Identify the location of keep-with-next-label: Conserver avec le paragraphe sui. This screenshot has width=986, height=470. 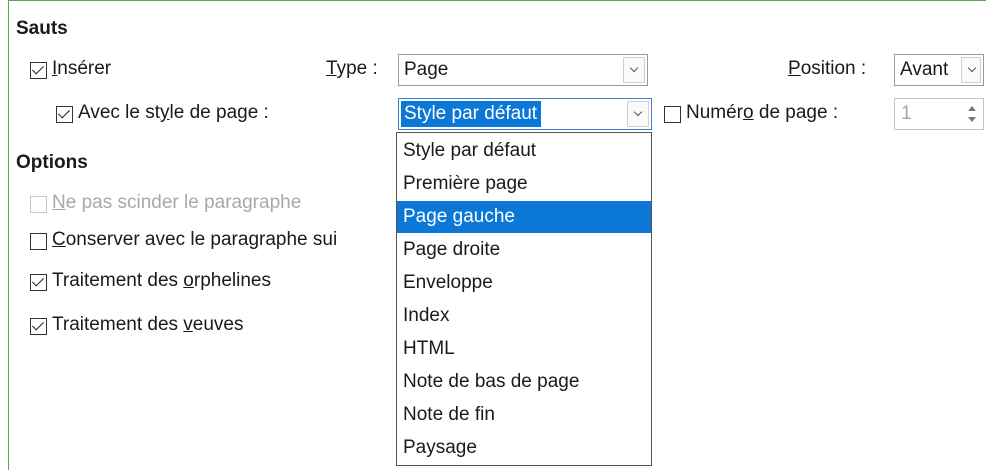
(194, 240).